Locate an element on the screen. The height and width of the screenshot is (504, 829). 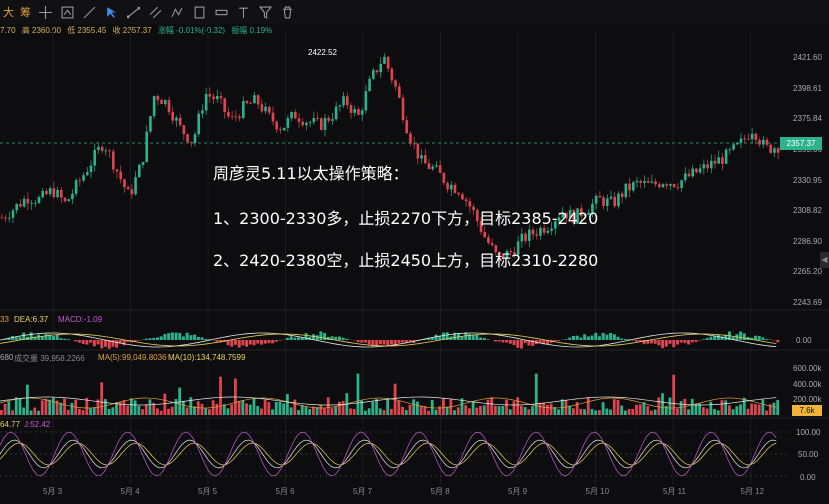
price-axis-tick: 2421.60 is located at coordinates (807, 57).